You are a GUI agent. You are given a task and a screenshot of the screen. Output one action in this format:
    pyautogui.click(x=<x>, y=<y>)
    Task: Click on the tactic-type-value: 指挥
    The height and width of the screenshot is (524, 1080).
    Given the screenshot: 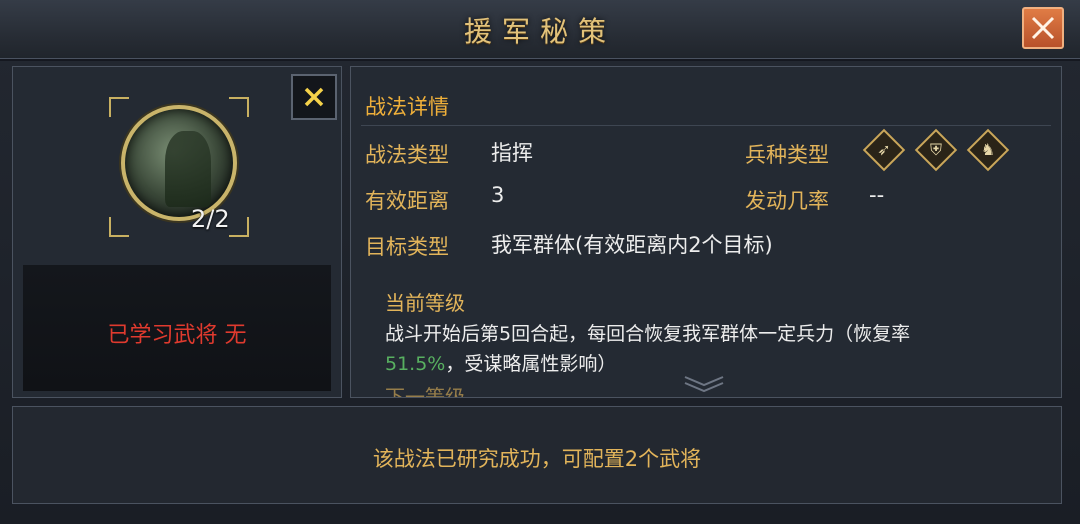 What is the action you would take?
    pyautogui.click(x=512, y=153)
    